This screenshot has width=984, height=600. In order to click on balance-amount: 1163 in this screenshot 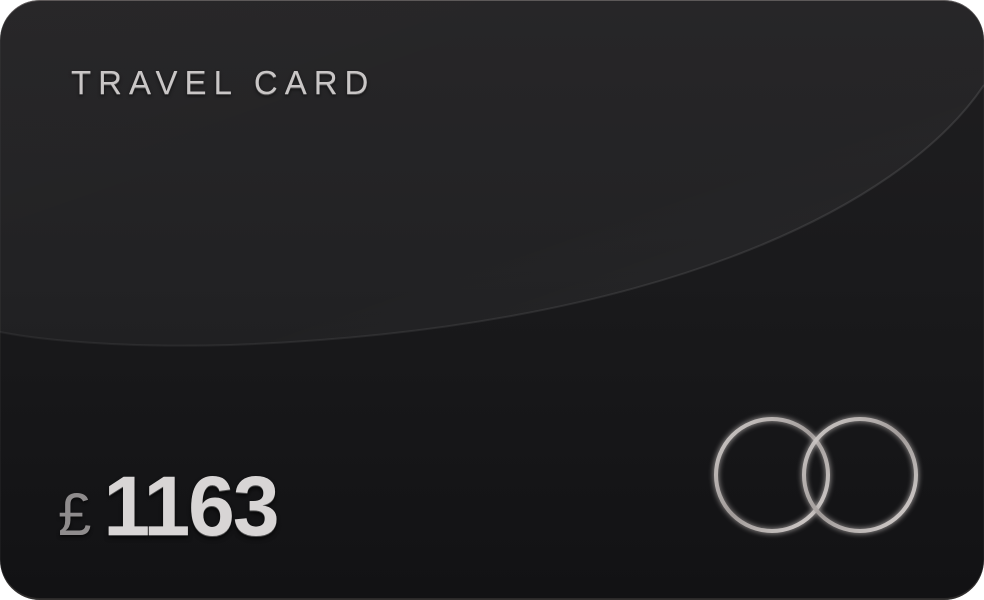, I will do `click(191, 506)`.